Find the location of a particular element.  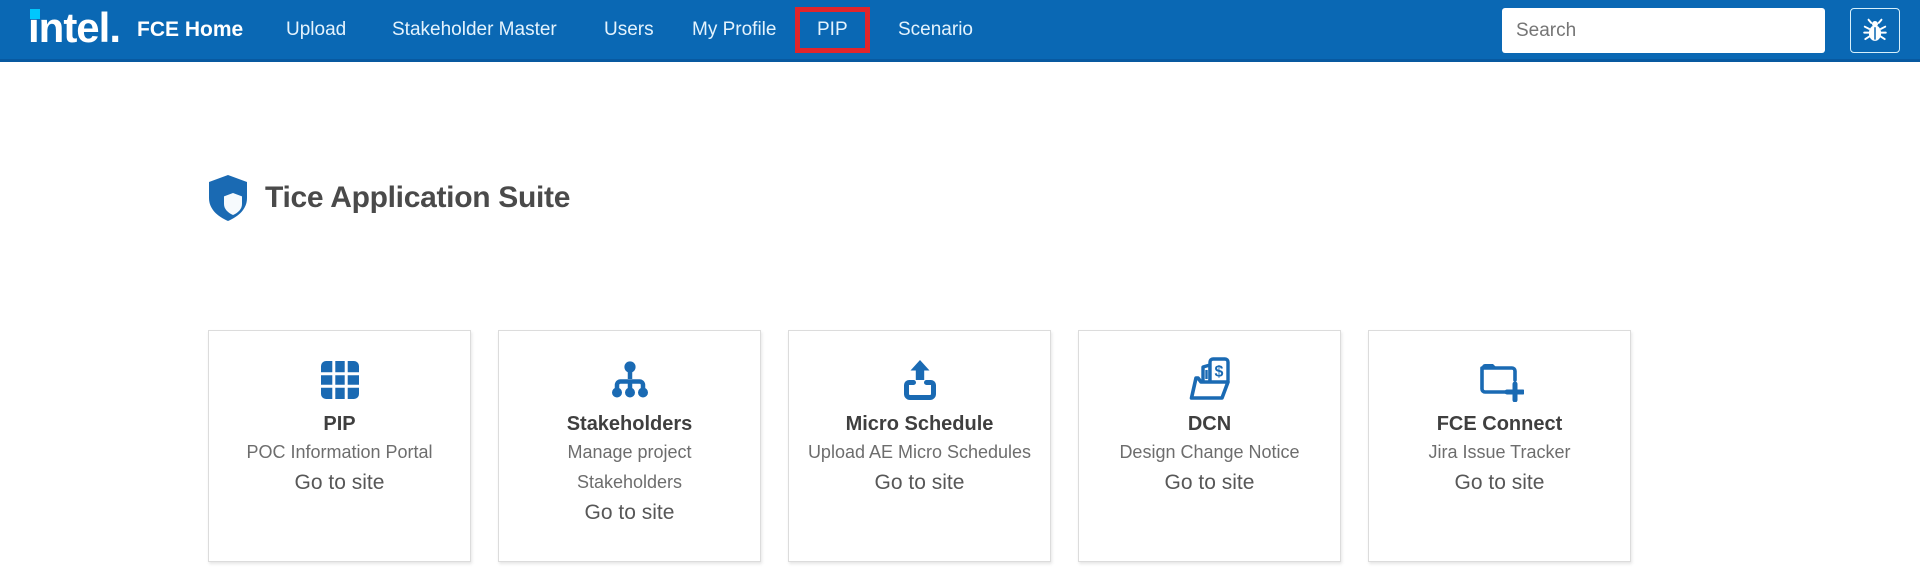

card-description-line-1: Manage project is located at coordinates (629, 452).